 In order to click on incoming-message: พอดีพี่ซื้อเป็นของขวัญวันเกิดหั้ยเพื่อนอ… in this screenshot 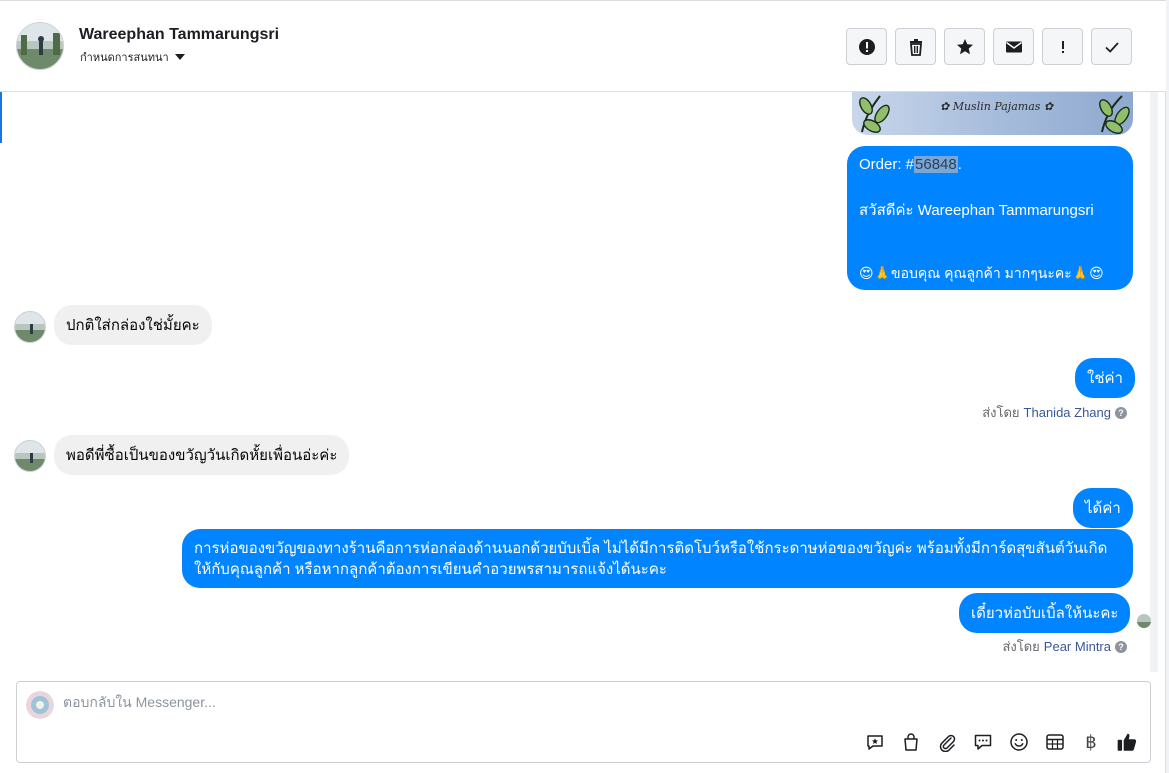, I will do `click(202, 455)`.